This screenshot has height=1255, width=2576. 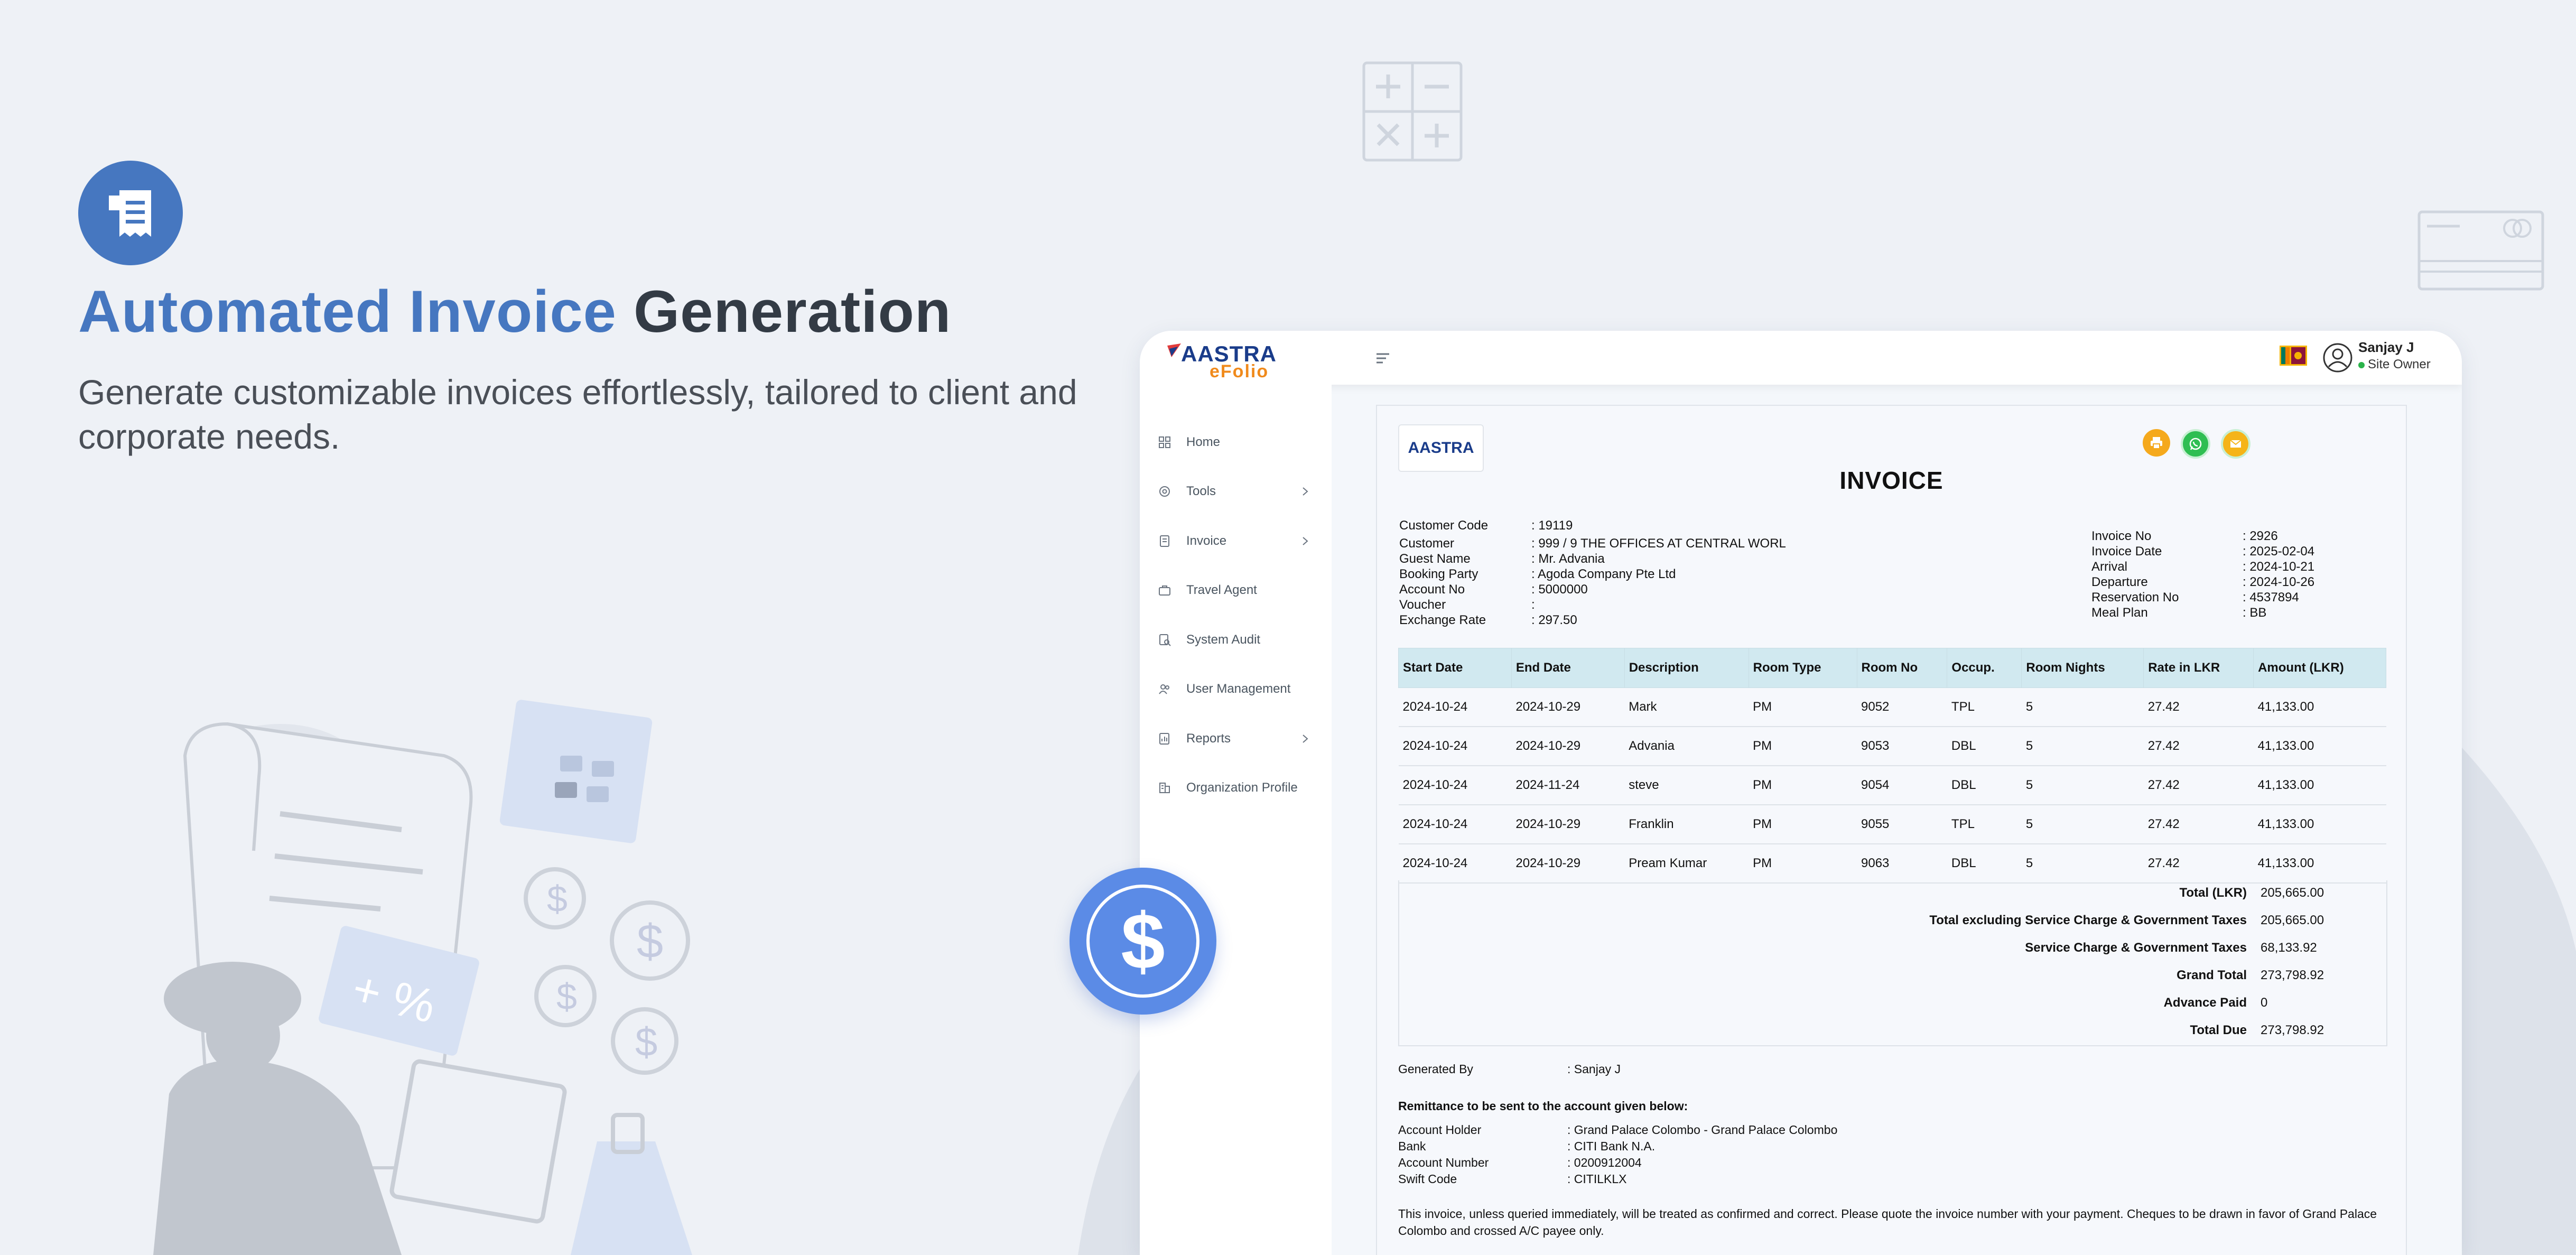 What do you see at coordinates (1984, 785) in the screenshot?
I see `table-cell: DBL` at bounding box center [1984, 785].